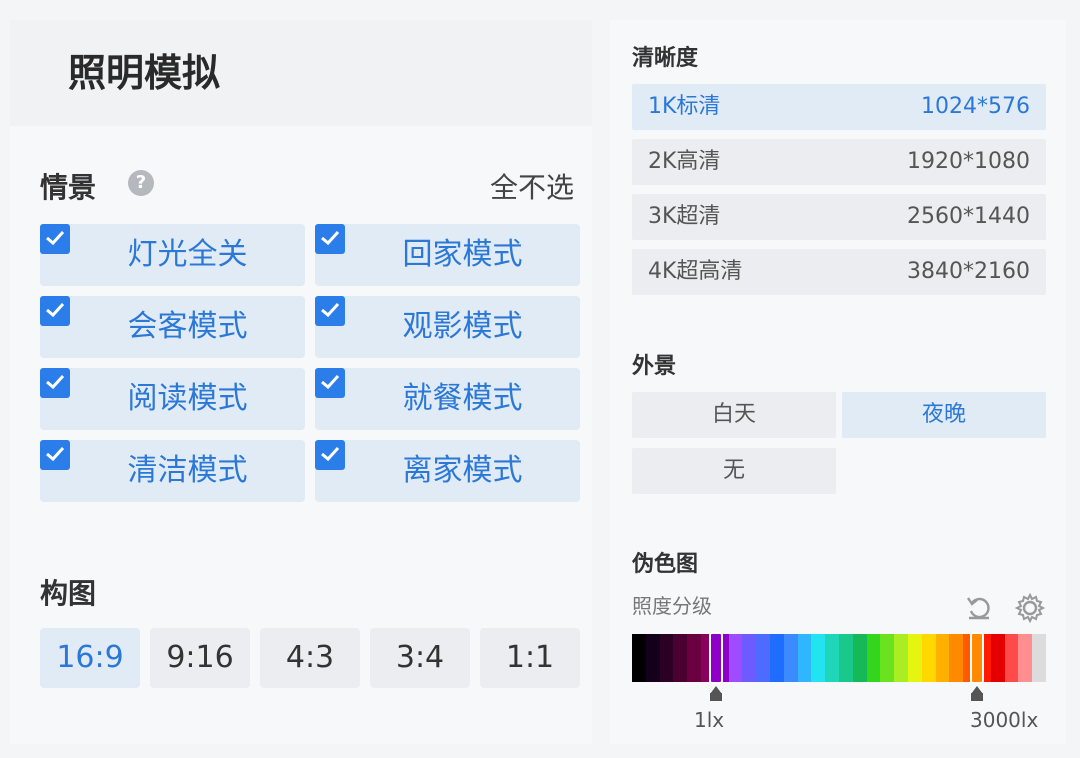 This screenshot has width=1080, height=758. I want to click on scene-item-label: 离家模式, so click(462, 470).